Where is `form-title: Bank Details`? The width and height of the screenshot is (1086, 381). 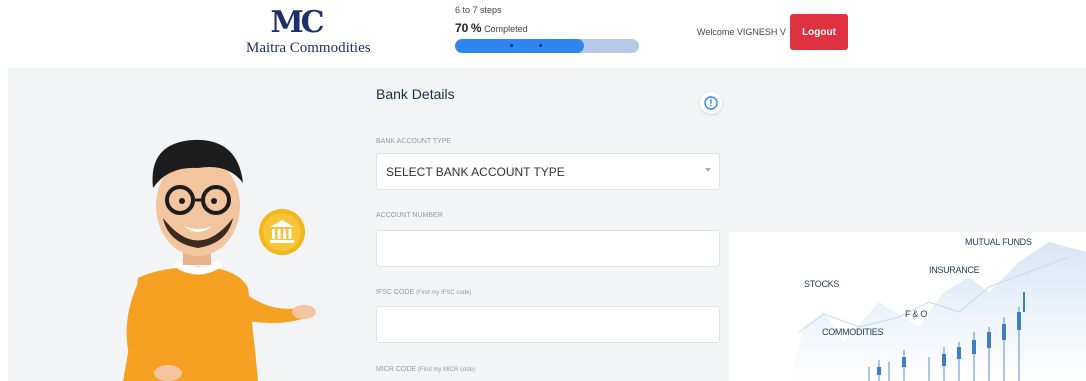
form-title: Bank Details is located at coordinates (415, 94).